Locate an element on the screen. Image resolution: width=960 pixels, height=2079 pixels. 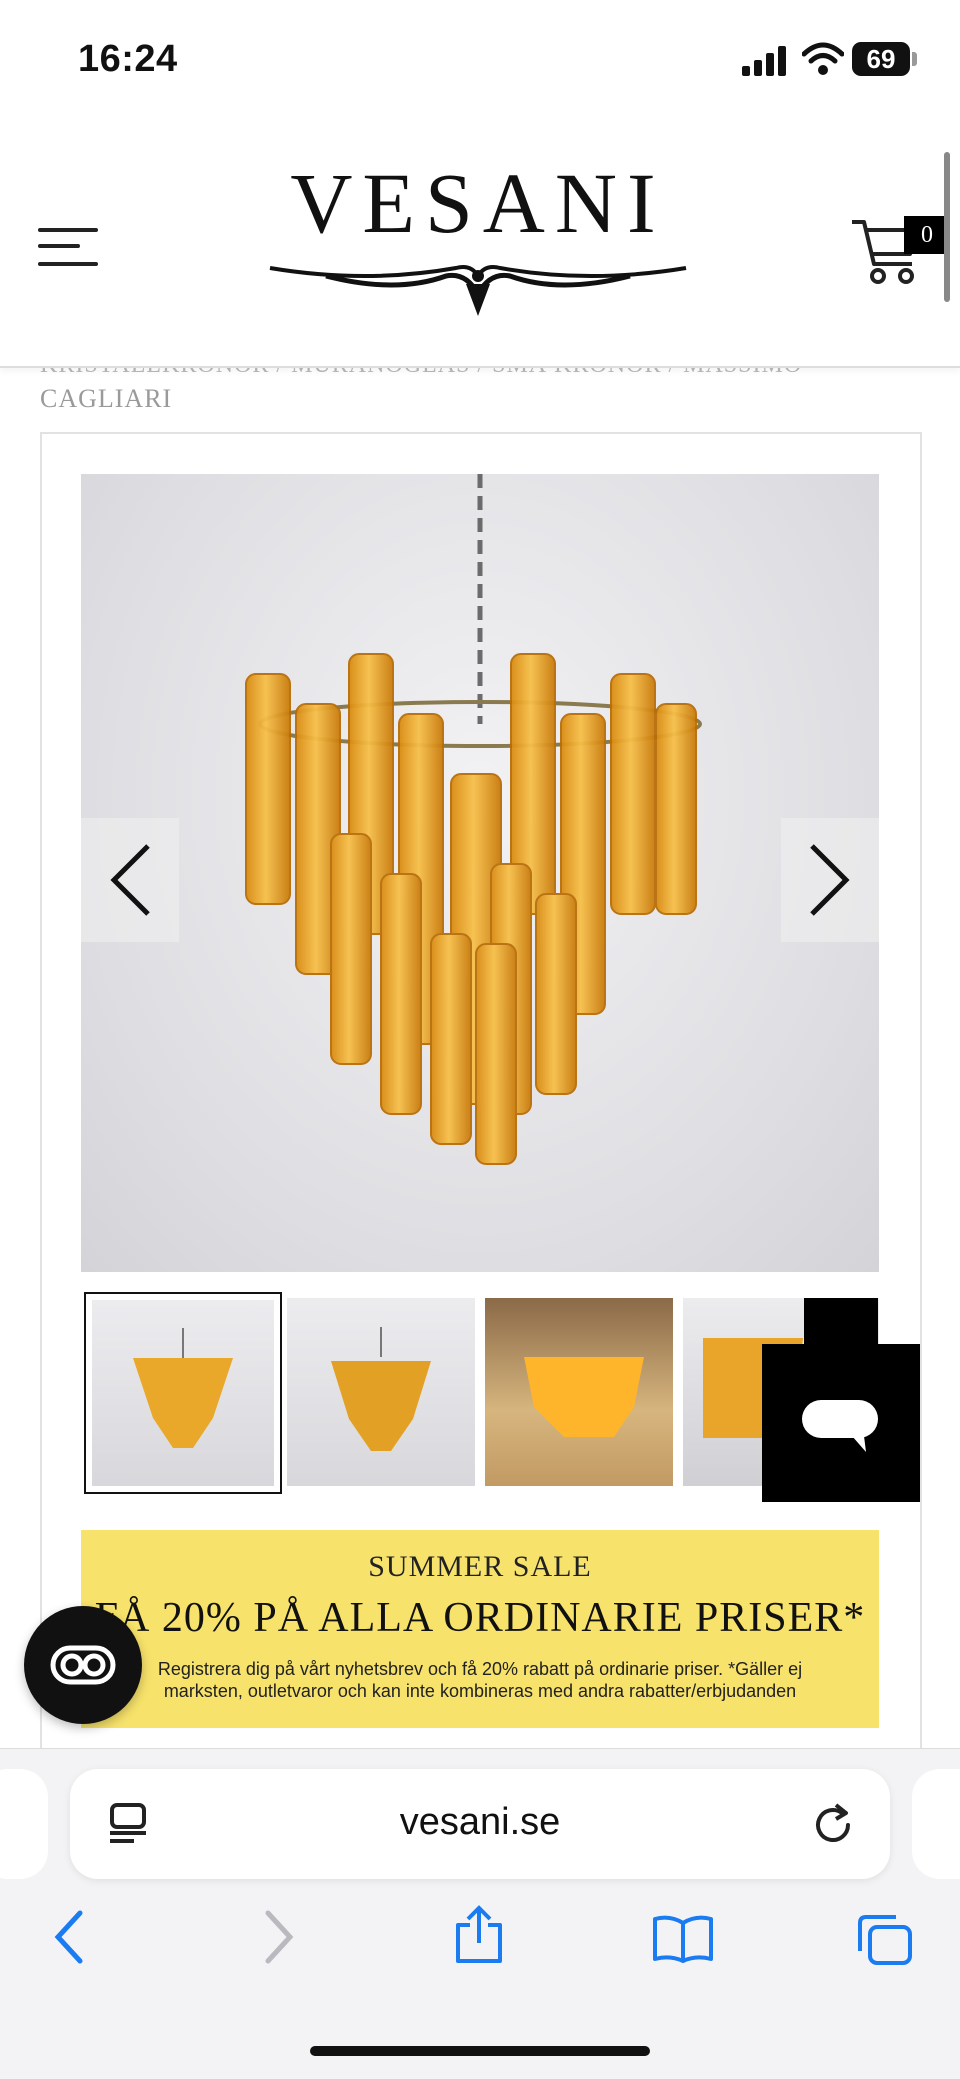
next-tab-peek is located at coordinates (936, 1824).